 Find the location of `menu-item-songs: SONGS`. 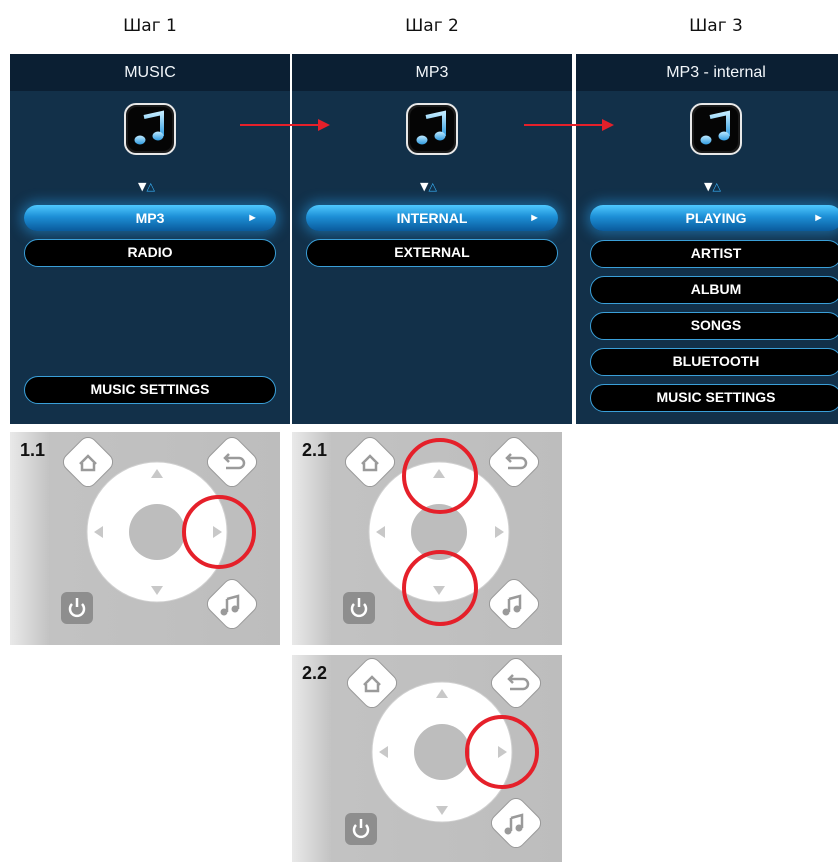

menu-item-songs: SONGS is located at coordinates (714, 326).